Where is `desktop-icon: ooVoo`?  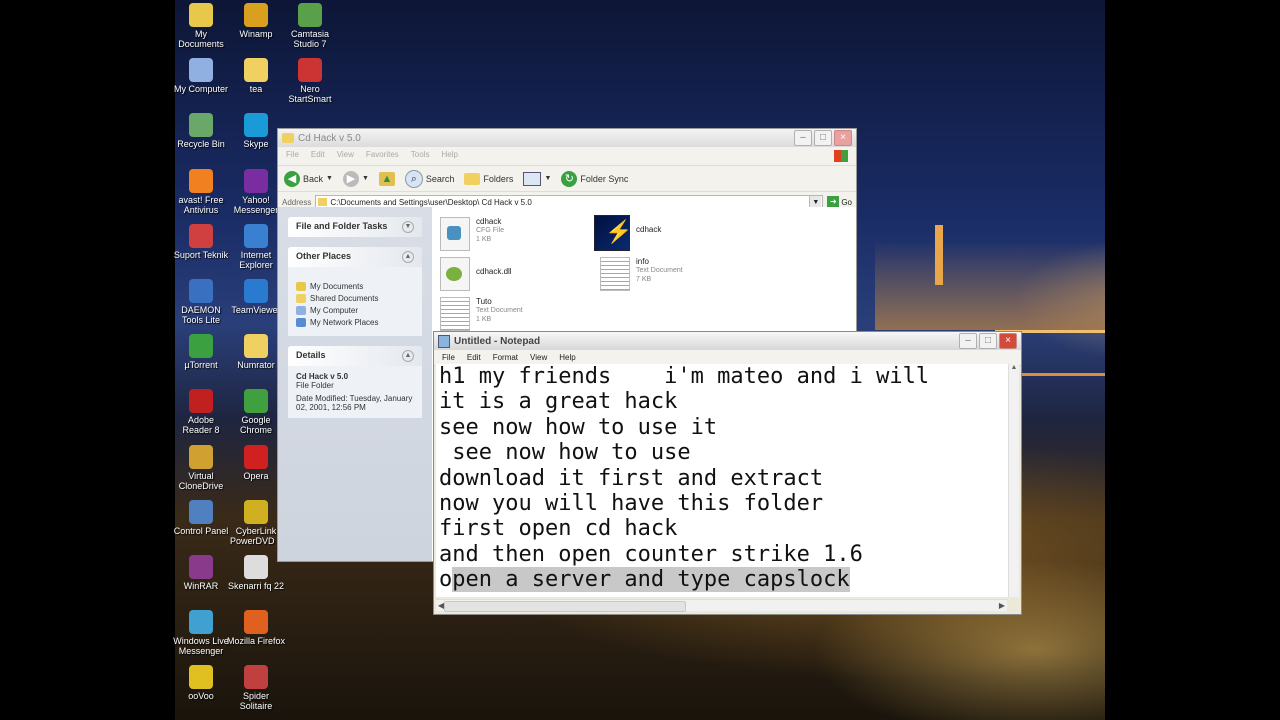
desktop-icon: ooVoo is located at coordinates (201, 683).